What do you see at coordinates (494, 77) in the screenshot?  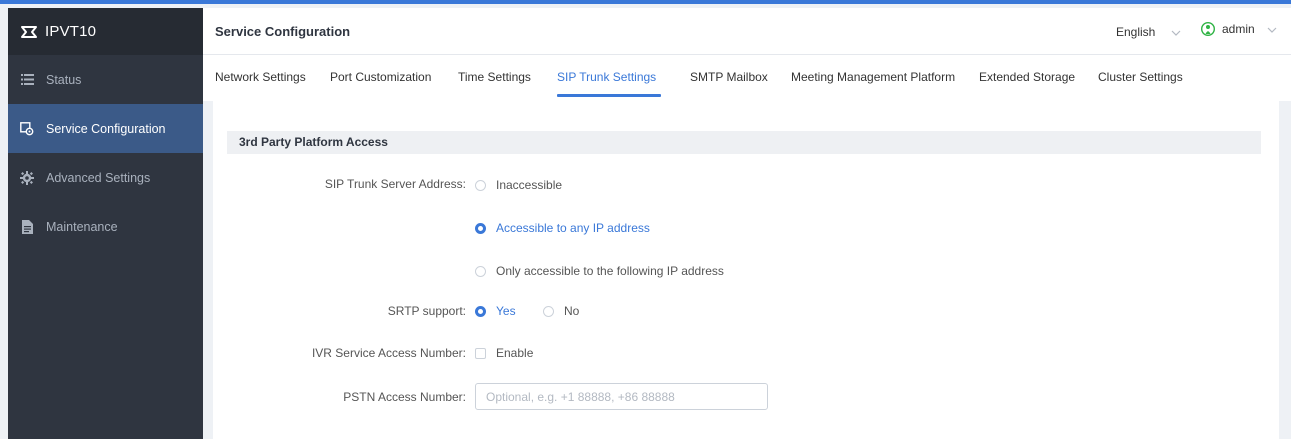 I see `tab-time-settings: Time Settings` at bounding box center [494, 77].